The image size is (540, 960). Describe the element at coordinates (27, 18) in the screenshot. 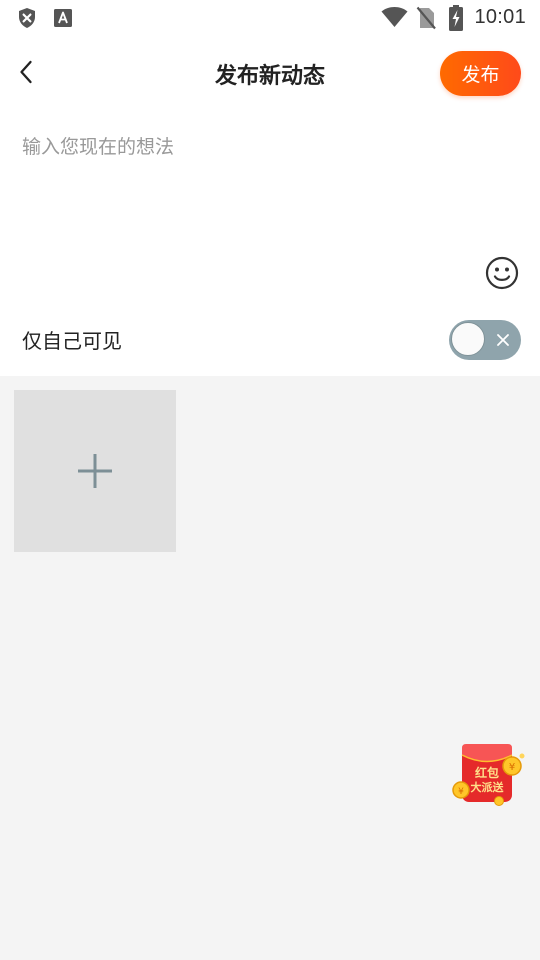

I see `shield-x-icon` at that location.